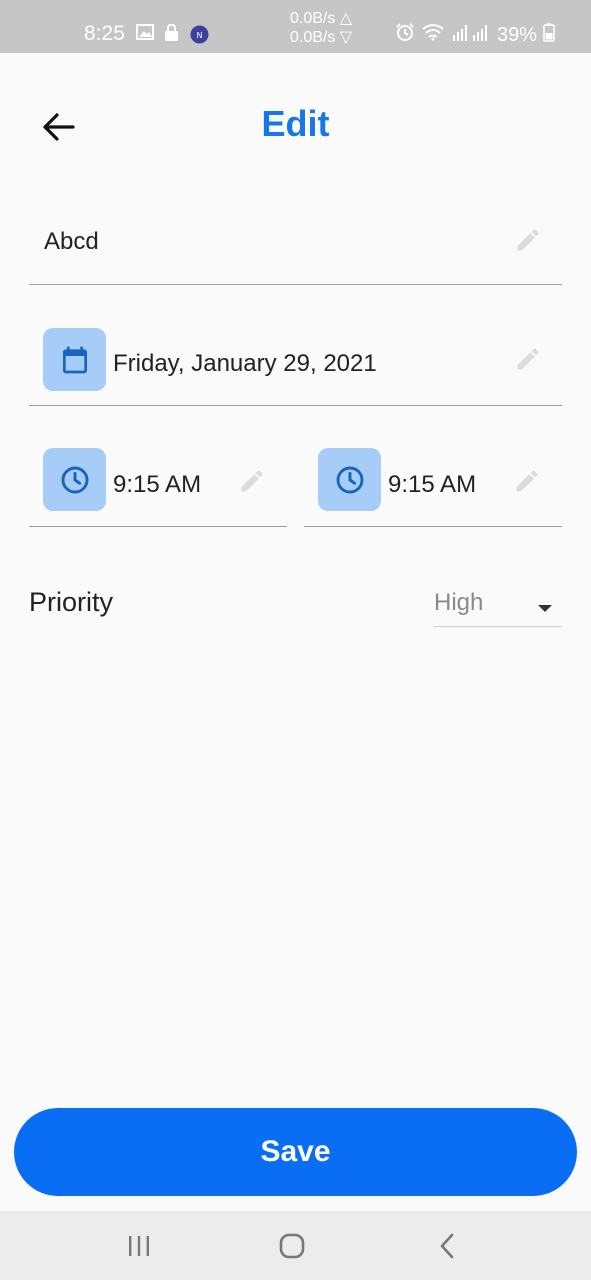 The height and width of the screenshot is (1280, 591). I want to click on caret-down-icon, so click(545, 609).